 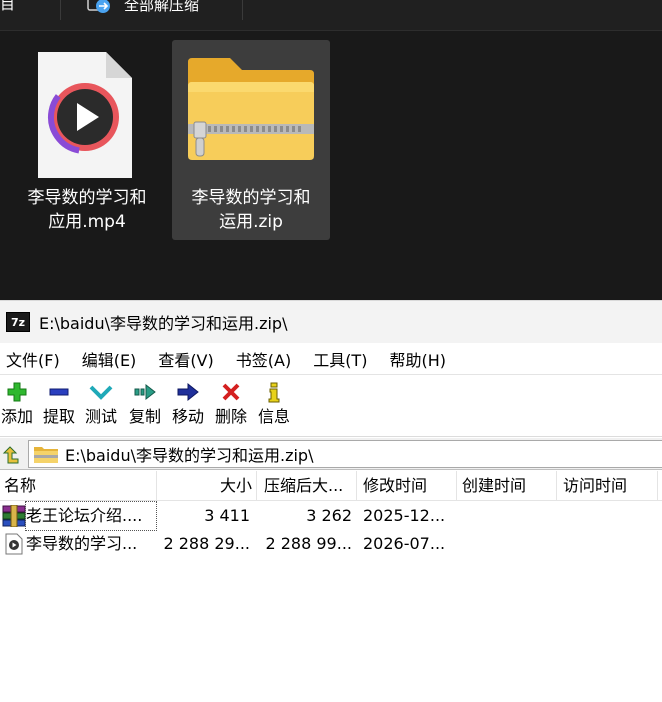 I want to click on row-packed-size: 3 262, so click(x=329, y=515).